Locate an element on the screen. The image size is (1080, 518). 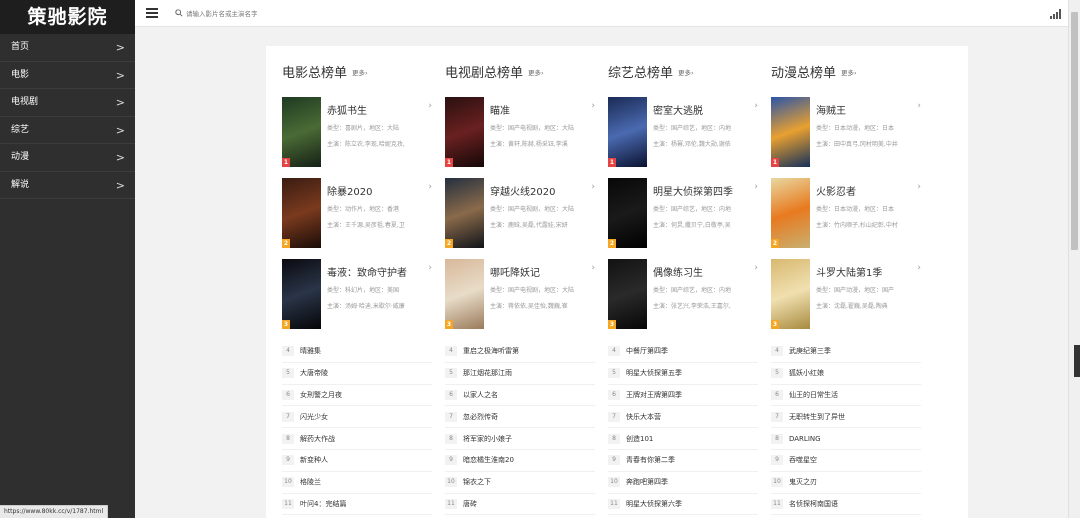
item-title: 穿越火线2020 is located at coordinates (522, 190).